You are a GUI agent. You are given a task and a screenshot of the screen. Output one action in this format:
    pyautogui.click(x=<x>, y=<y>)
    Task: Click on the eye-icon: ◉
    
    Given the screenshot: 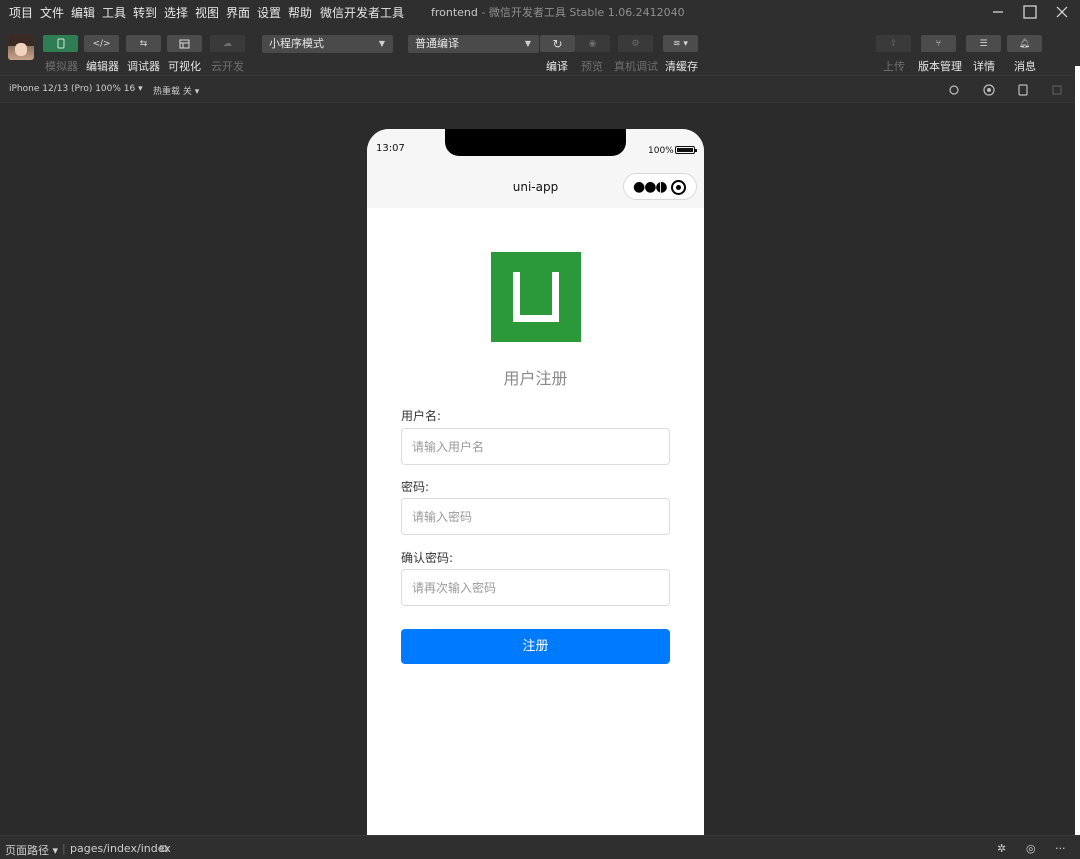 What is the action you would take?
    pyautogui.click(x=592, y=43)
    